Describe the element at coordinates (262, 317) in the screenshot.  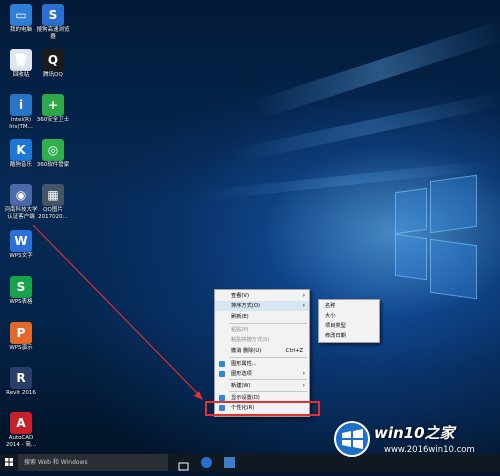
I see `menu-item: 刷新(E)` at that location.